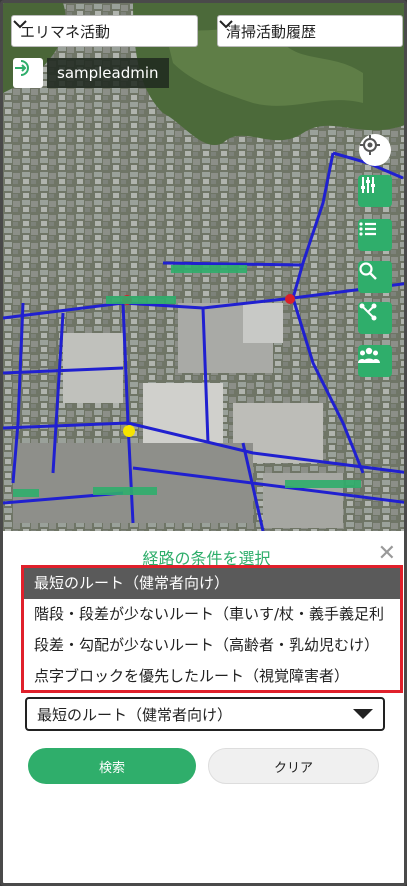 The image size is (407, 886). I want to click on route-option: 段差・勾配が少ないルート（高齢者・乳幼児むけ）, so click(212, 645).